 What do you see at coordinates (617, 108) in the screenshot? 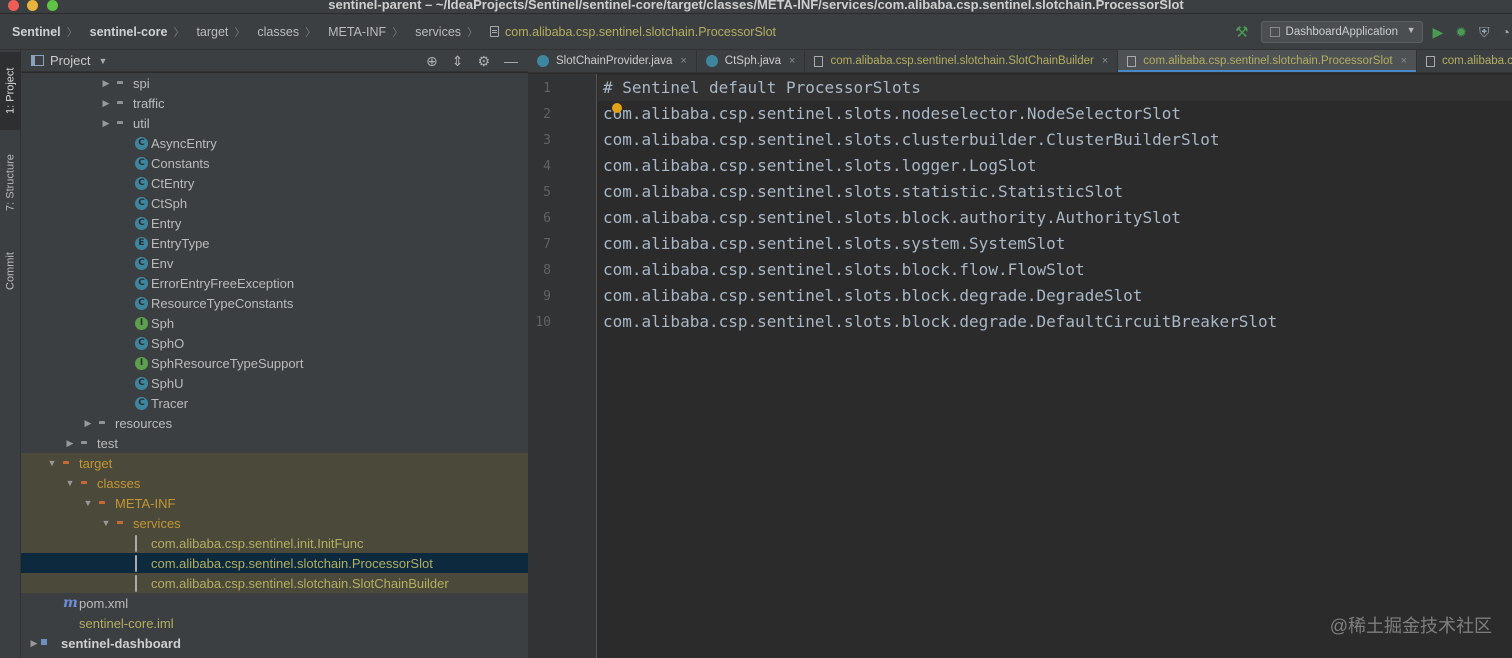
I see `intention-bulb-icon` at bounding box center [617, 108].